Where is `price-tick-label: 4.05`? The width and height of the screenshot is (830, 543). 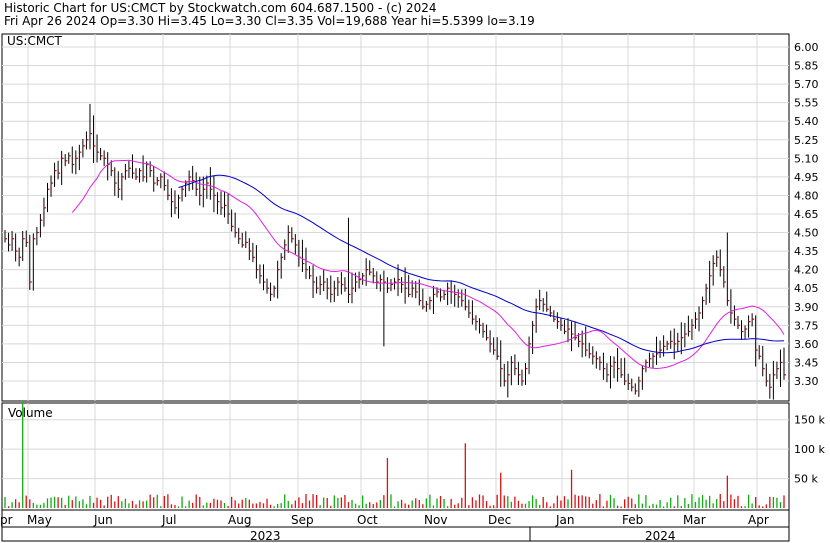
price-tick-label: 4.05 is located at coordinates (806, 288).